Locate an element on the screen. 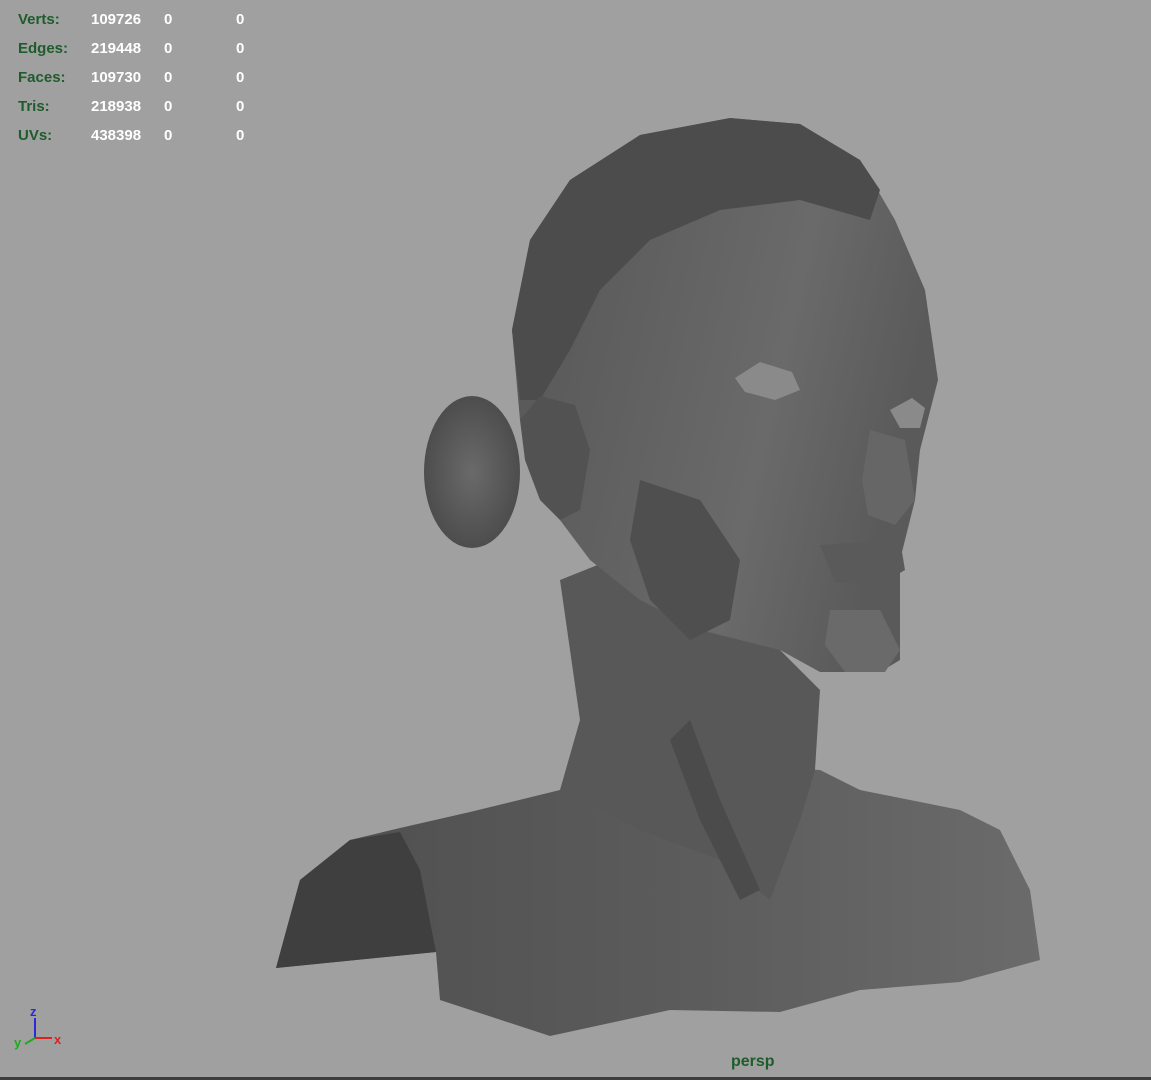 This screenshot has height=1080, width=1151. x-axis-label: x is located at coordinates (58, 1039).